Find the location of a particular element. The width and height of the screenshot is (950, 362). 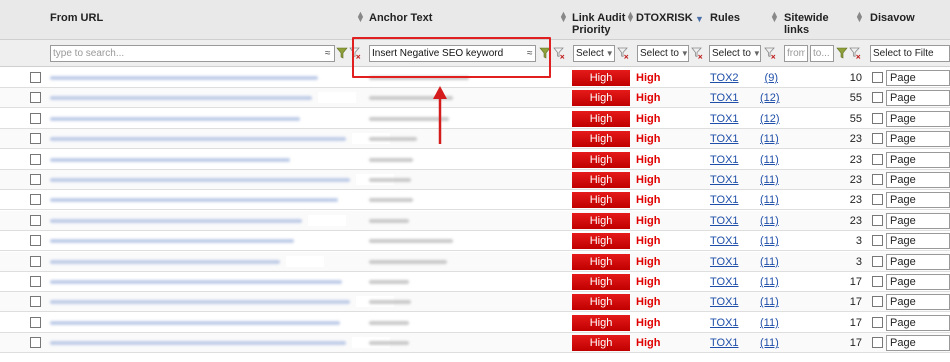

approx-icon: ≈ is located at coordinates (328, 53).